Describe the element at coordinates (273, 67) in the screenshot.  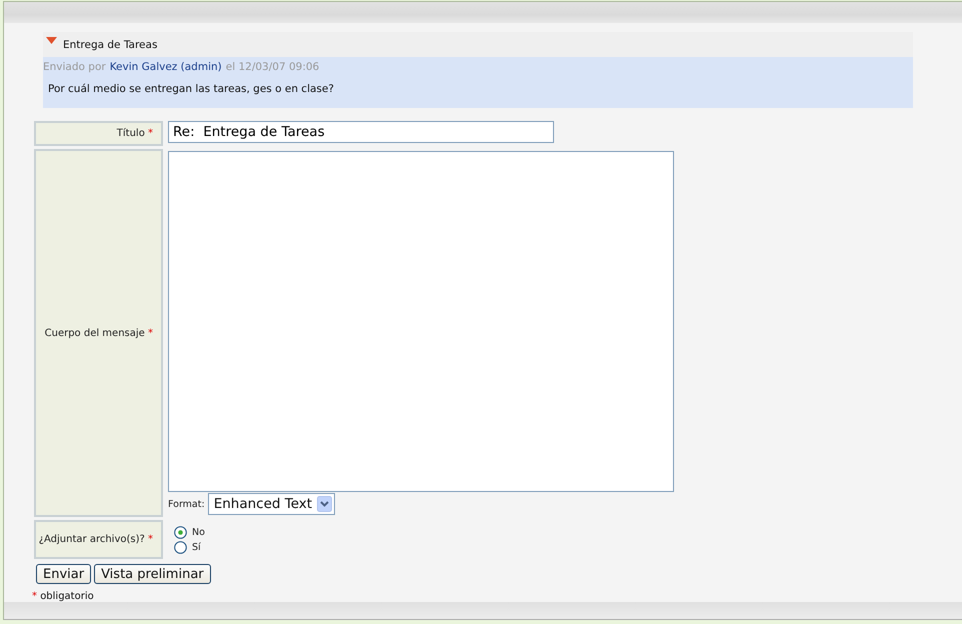
I see `post-date: el 12/03/07 09:06` at that location.